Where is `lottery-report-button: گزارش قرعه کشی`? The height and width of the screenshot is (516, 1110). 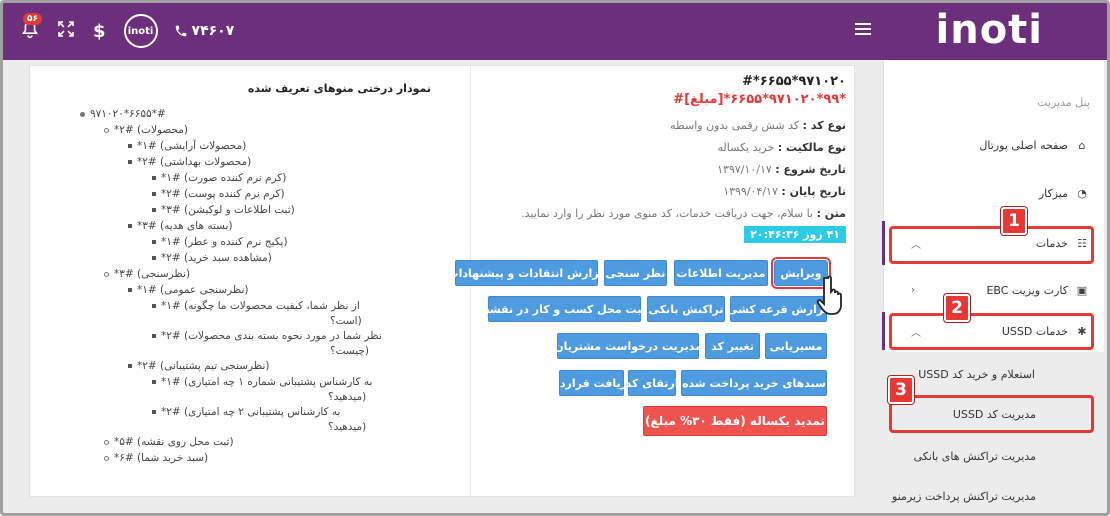 lottery-report-button: گزارش قرعه کشی is located at coordinates (778, 309).